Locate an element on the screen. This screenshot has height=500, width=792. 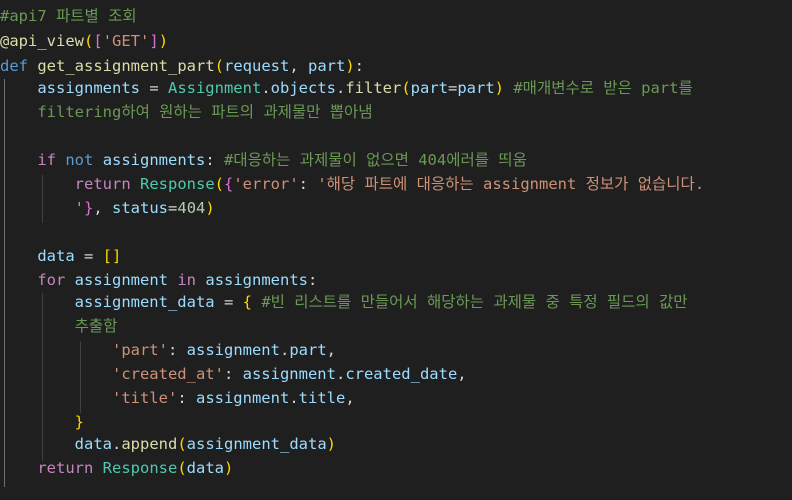
code-line: filtering하여 원하는 파트의 과제물만 뽑아냄 is located at coordinates (186, 112).